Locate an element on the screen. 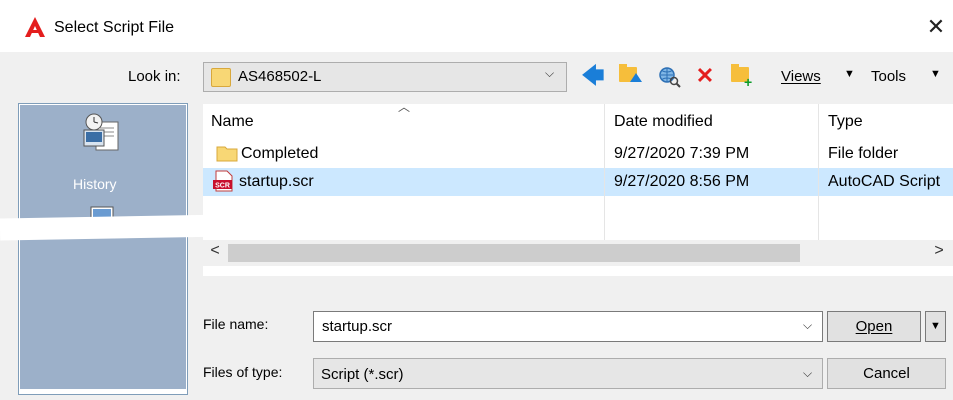 This screenshot has width=953, height=400. open-options-button: ▼ is located at coordinates (935, 326).